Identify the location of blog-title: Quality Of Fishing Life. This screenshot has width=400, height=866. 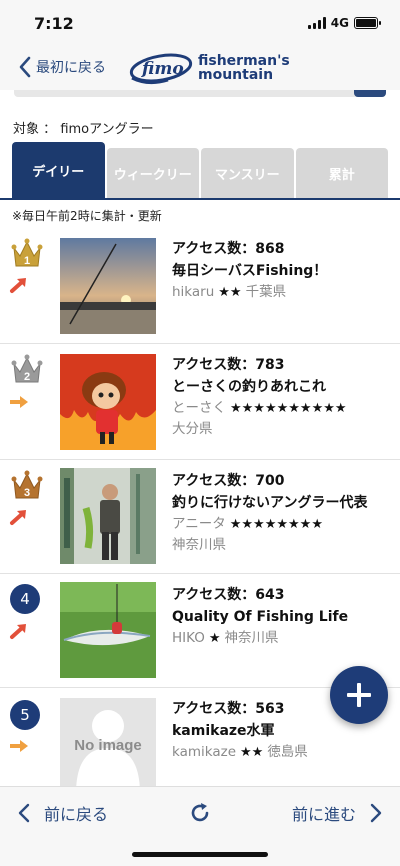
(282, 617).